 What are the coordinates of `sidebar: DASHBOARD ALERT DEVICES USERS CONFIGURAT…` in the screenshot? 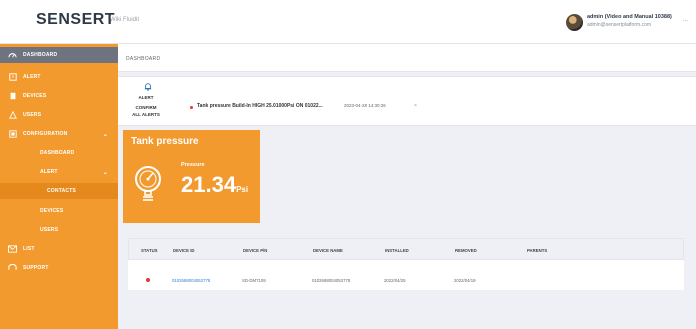 It's located at (59, 186).